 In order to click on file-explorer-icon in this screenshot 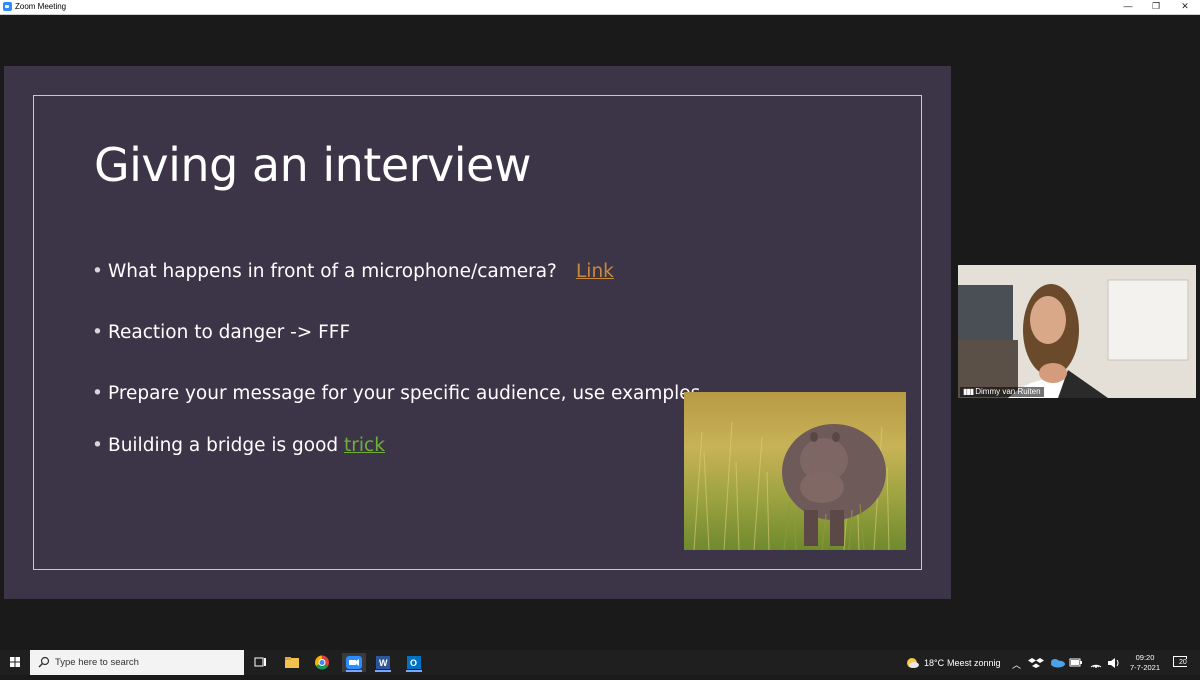, I will do `click(292, 662)`.